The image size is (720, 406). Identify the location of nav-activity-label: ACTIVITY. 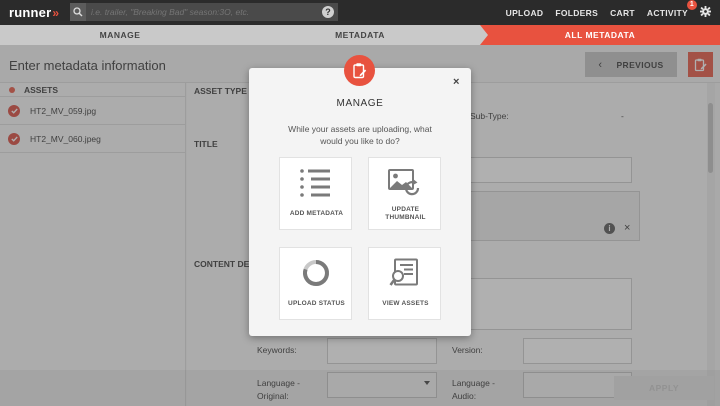
(667, 12).